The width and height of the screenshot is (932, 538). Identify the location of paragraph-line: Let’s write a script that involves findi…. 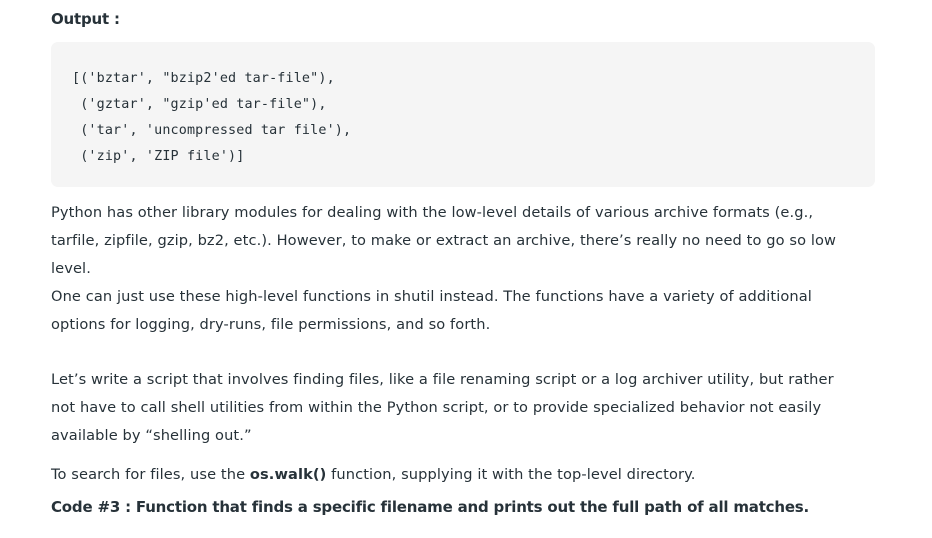
(442, 379).